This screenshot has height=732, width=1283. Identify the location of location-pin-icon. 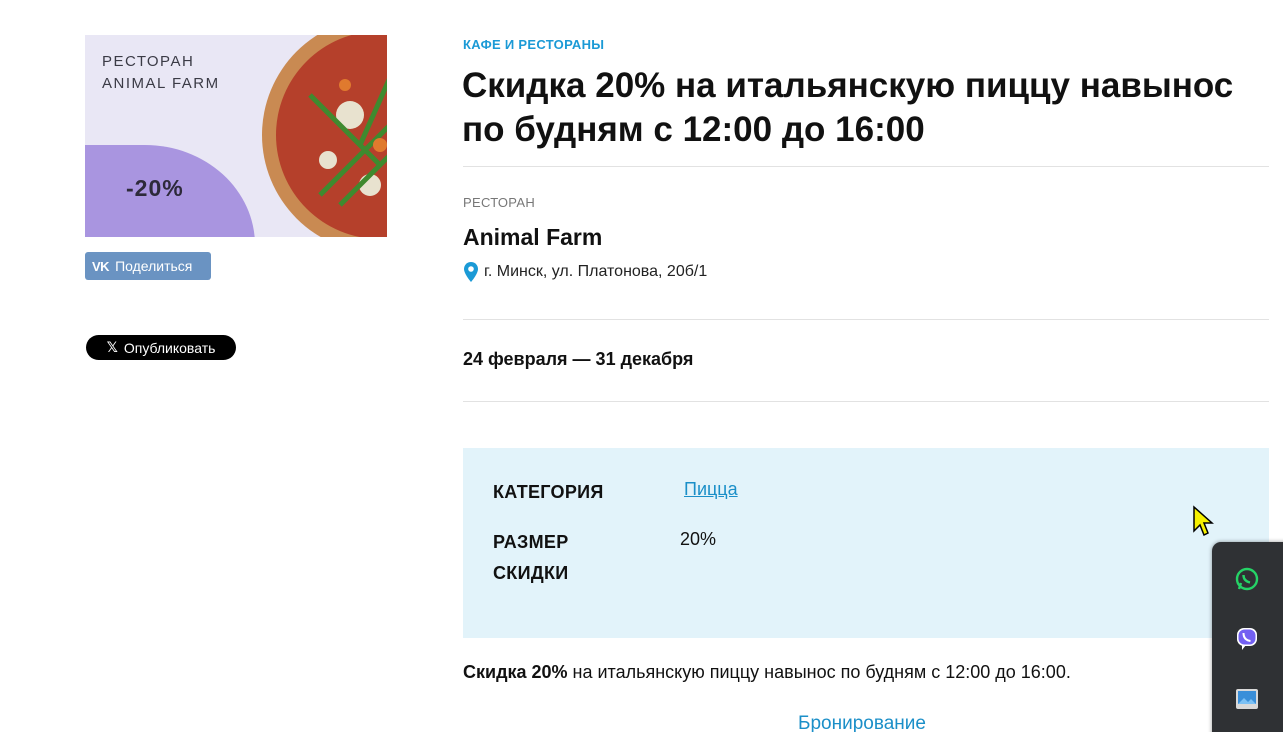
(471, 272).